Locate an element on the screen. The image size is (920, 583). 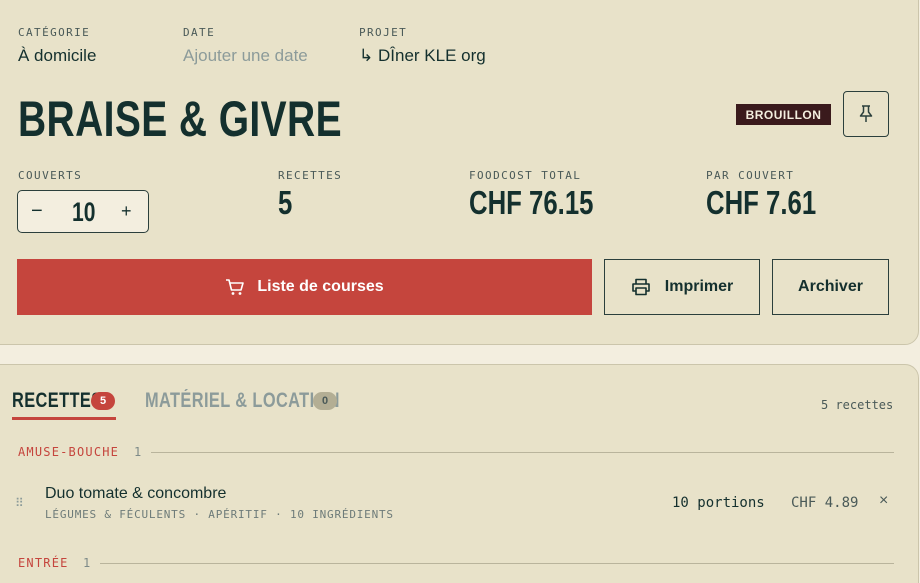
active-tab-indicator is located at coordinates (64, 418).